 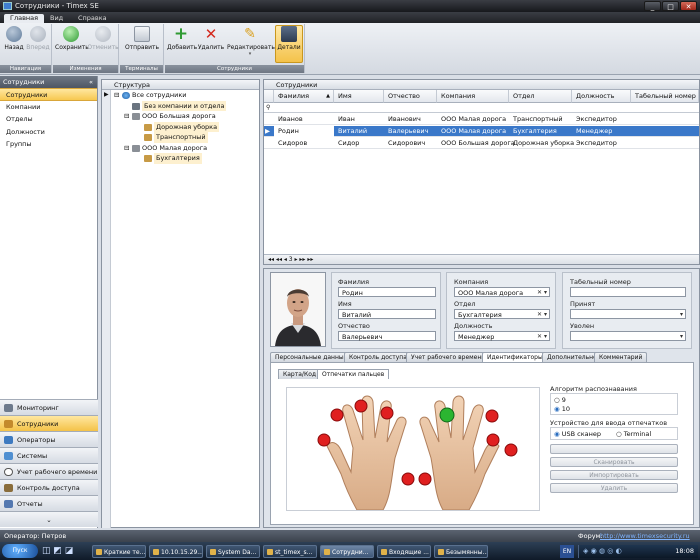 What do you see at coordinates (49, 423) in the screenshot?
I see `nav-employees: Сотрудники` at bounding box center [49, 423].